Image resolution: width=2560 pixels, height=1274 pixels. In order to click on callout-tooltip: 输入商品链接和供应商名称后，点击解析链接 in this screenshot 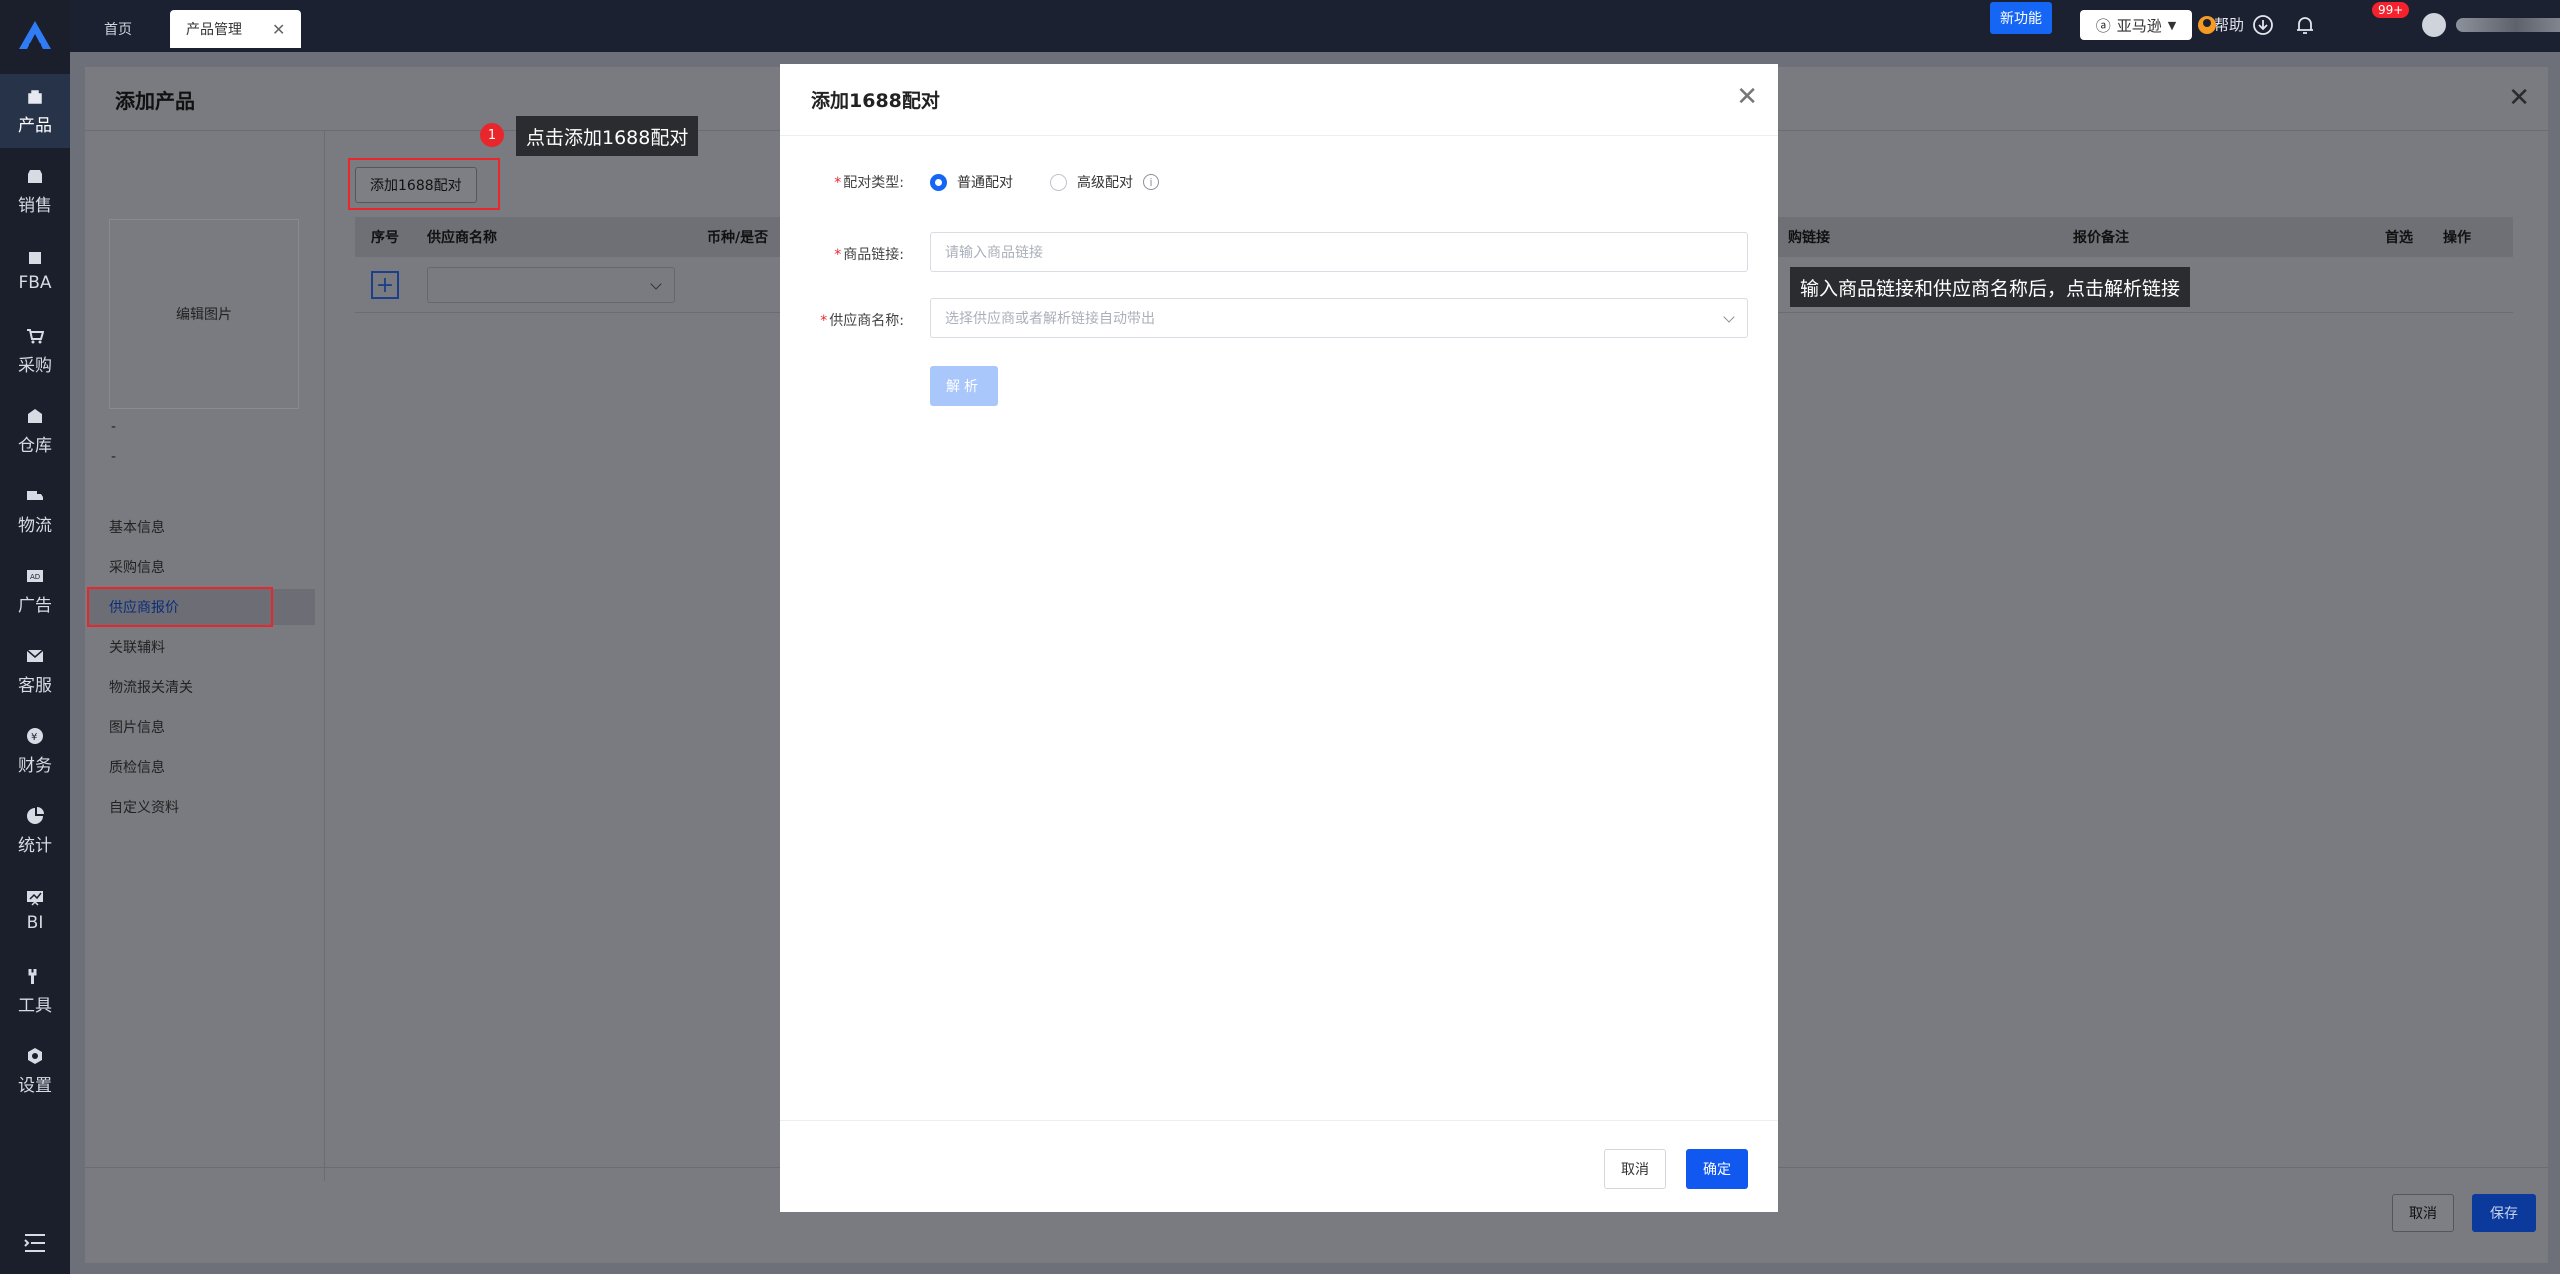, I will do `click(1990, 287)`.